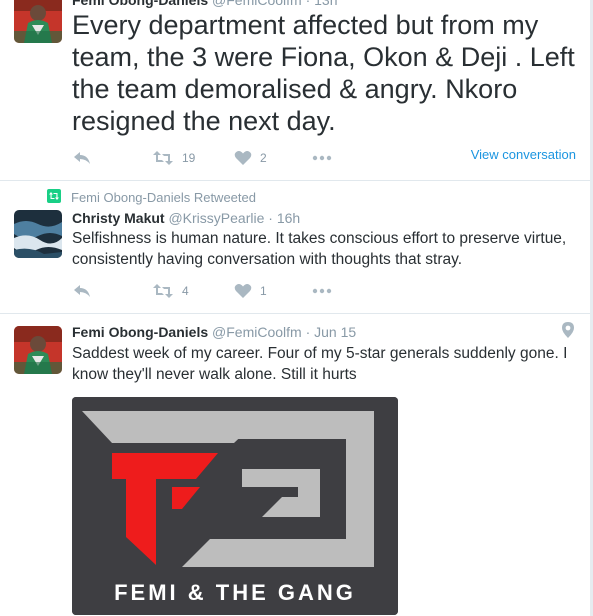 This screenshot has width=593, height=616. Describe the element at coordinates (523, 154) in the screenshot. I see `view-conversation-link: View conversation` at that location.